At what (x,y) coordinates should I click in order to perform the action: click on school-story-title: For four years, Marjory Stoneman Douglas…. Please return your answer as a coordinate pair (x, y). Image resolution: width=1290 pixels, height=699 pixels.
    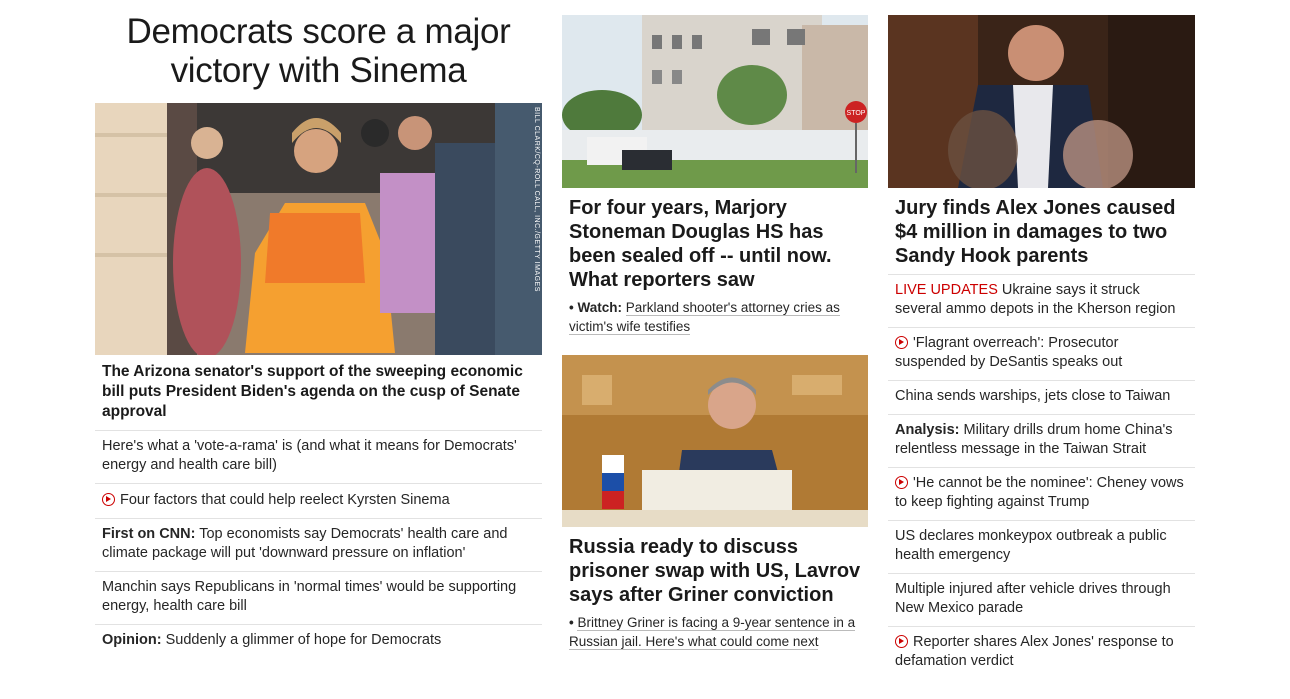
    Looking at the image, I should click on (715, 243).